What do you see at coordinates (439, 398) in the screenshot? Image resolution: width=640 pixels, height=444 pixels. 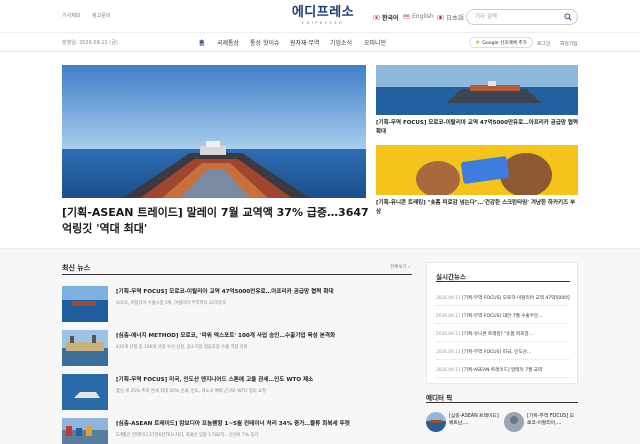 I see `editors-pick-heading: 에디터 픽` at bounding box center [439, 398].